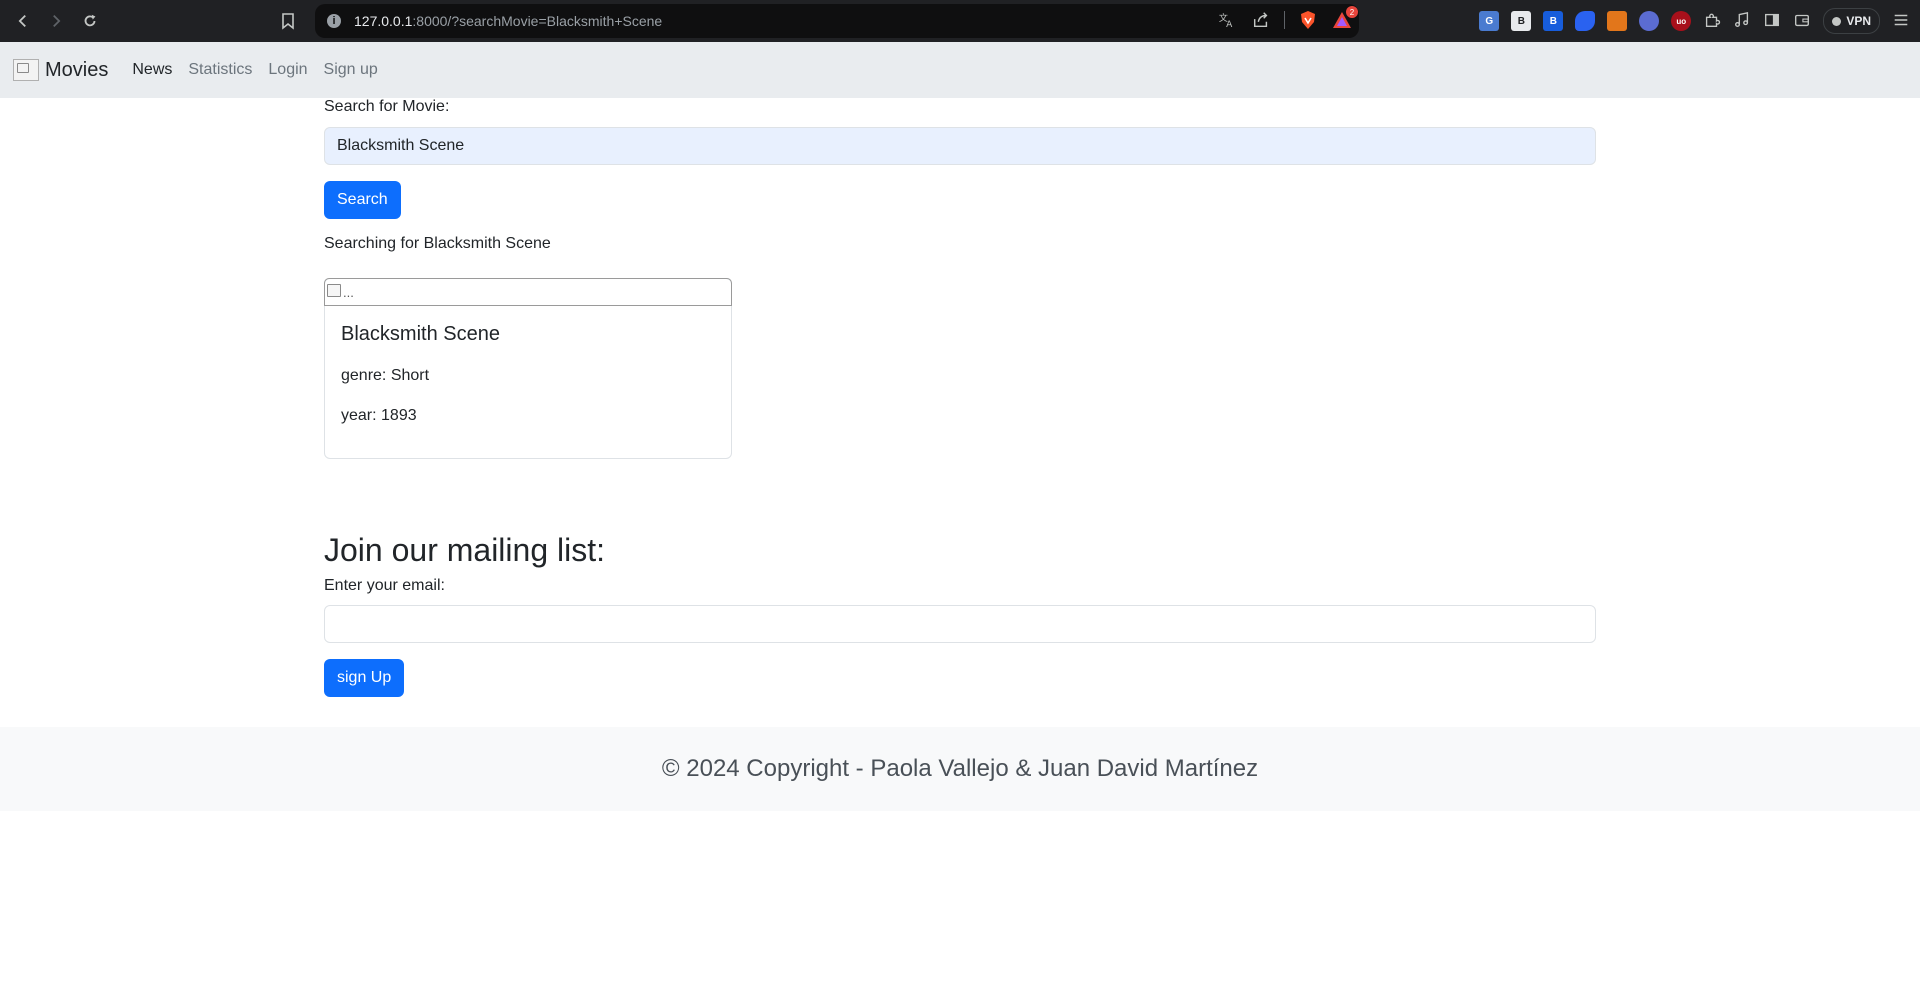  Describe the element at coordinates (960, 146) in the screenshot. I see `search-input: Blacksmith Scene` at that location.